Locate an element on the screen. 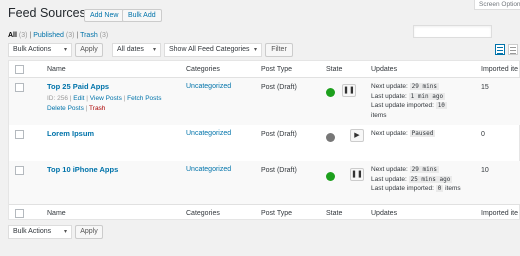 This screenshot has width=520, height=256. column-state-header: State is located at coordinates (334, 69).